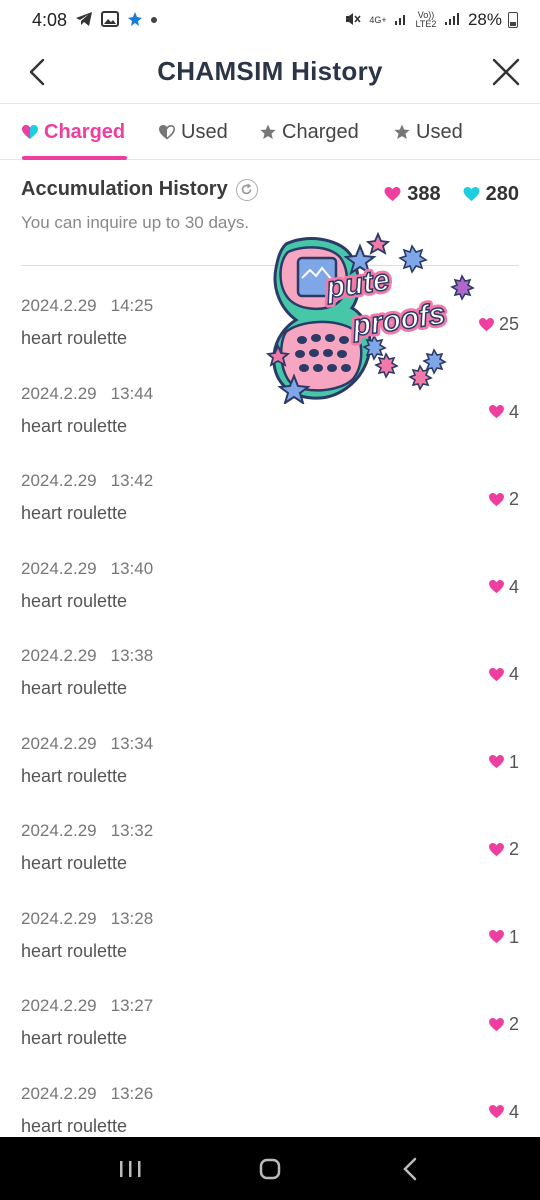 Image resolution: width=540 pixels, height=1200 pixels. I want to click on pink-heart-total: 388, so click(412, 194).